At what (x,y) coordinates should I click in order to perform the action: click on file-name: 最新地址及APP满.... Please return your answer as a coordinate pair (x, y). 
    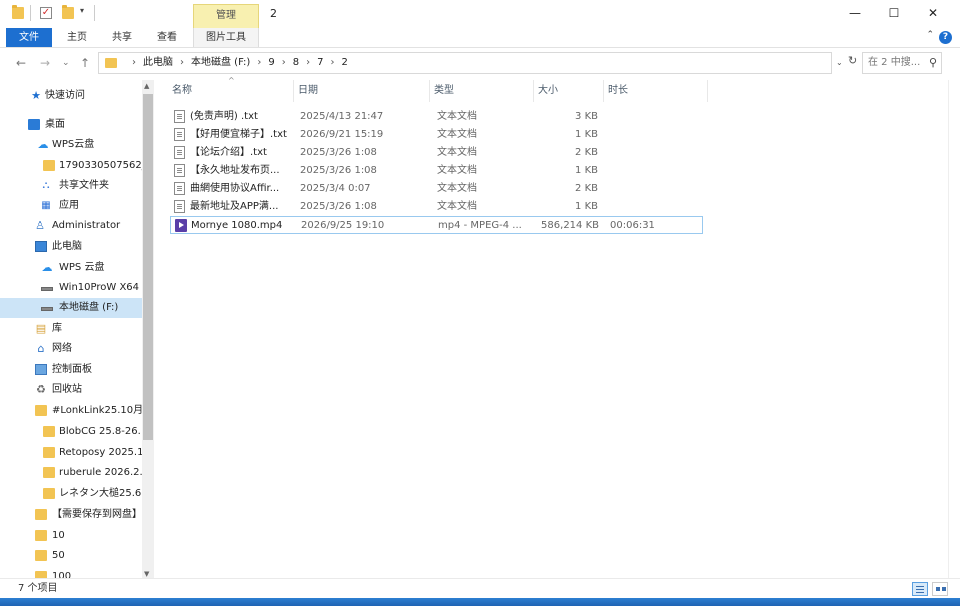
    Looking at the image, I should click on (234, 206).